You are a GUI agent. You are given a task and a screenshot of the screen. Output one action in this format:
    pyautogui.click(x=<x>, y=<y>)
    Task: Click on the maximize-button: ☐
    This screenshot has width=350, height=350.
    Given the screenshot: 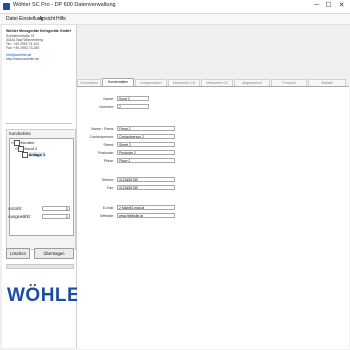 What is the action you would take?
    pyautogui.click(x=328, y=6)
    